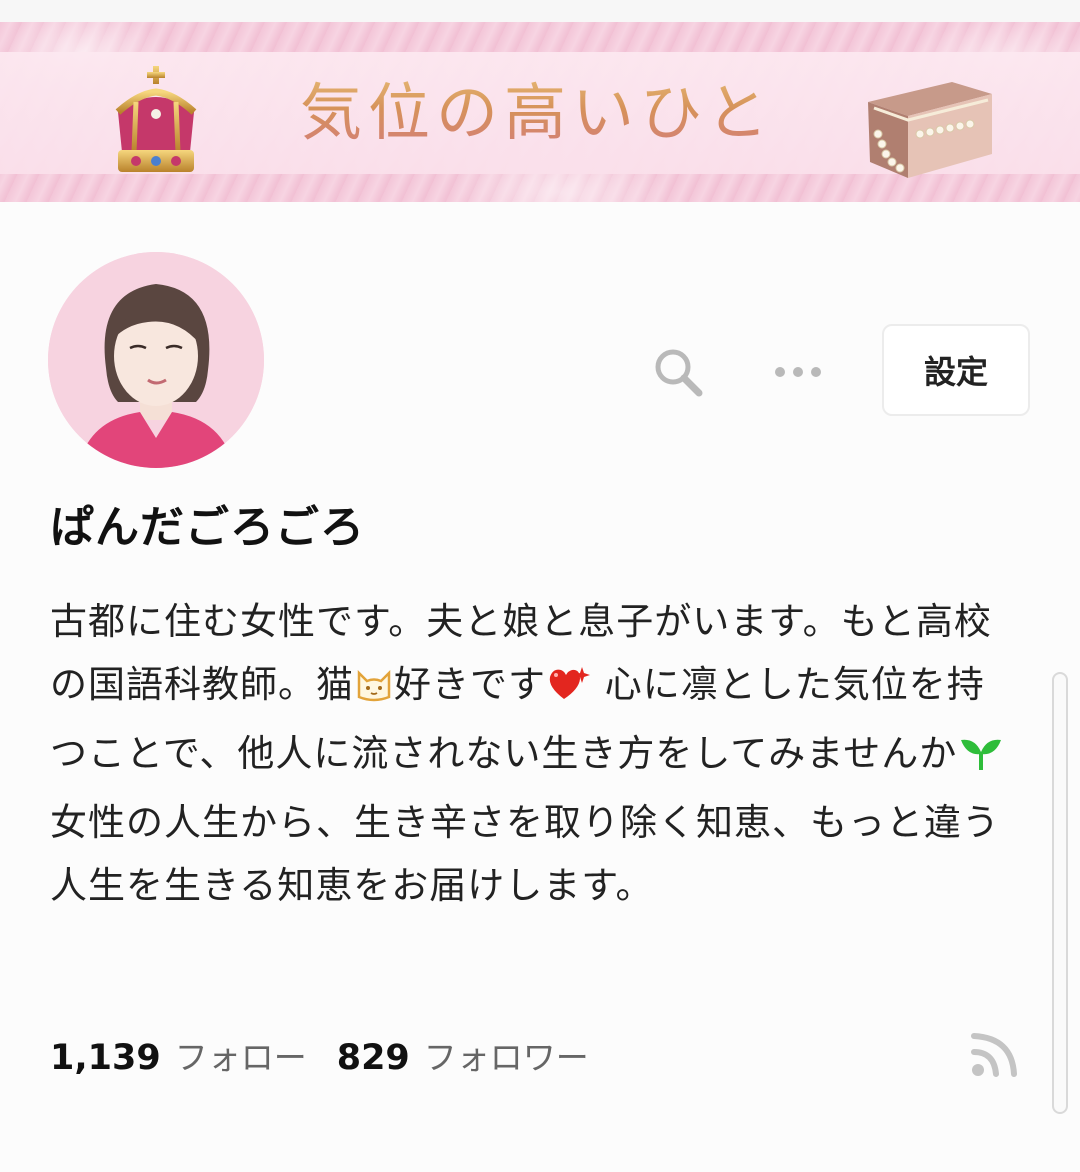 The height and width of the screenshot is (1172, 1080). I want to click on more-horizontal-icon, so click(798, 372).